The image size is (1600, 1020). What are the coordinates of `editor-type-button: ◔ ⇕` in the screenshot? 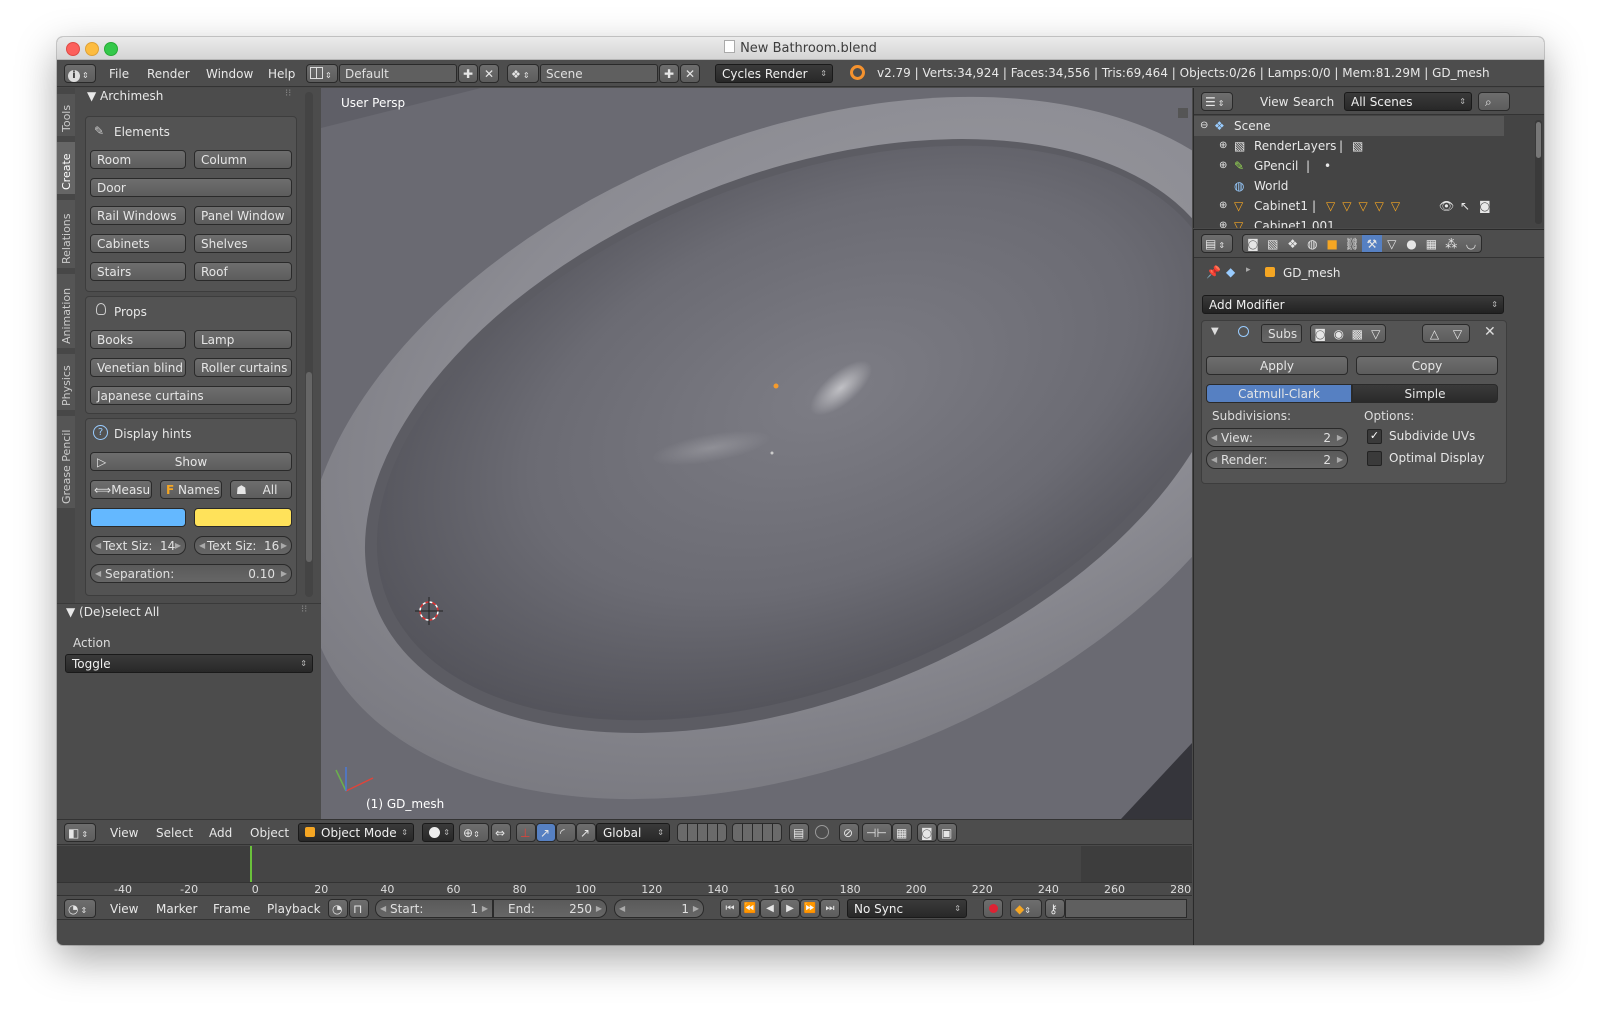 It's located at (80, 908).